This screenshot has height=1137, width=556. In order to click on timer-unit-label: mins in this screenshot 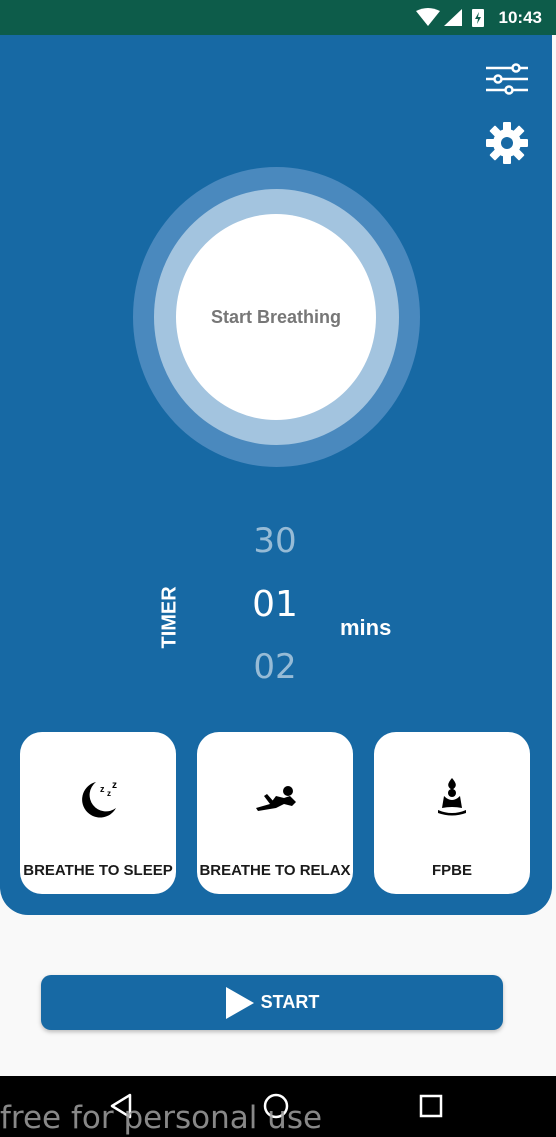, I will do `click(366, 627)`.